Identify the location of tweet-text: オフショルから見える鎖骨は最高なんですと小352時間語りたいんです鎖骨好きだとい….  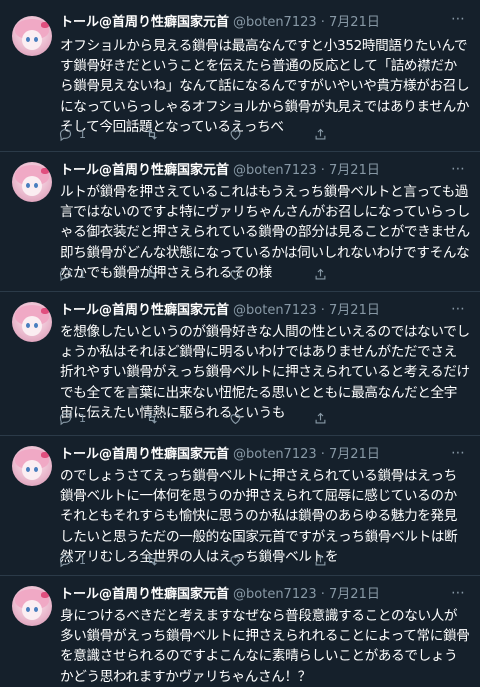
(265, 86).